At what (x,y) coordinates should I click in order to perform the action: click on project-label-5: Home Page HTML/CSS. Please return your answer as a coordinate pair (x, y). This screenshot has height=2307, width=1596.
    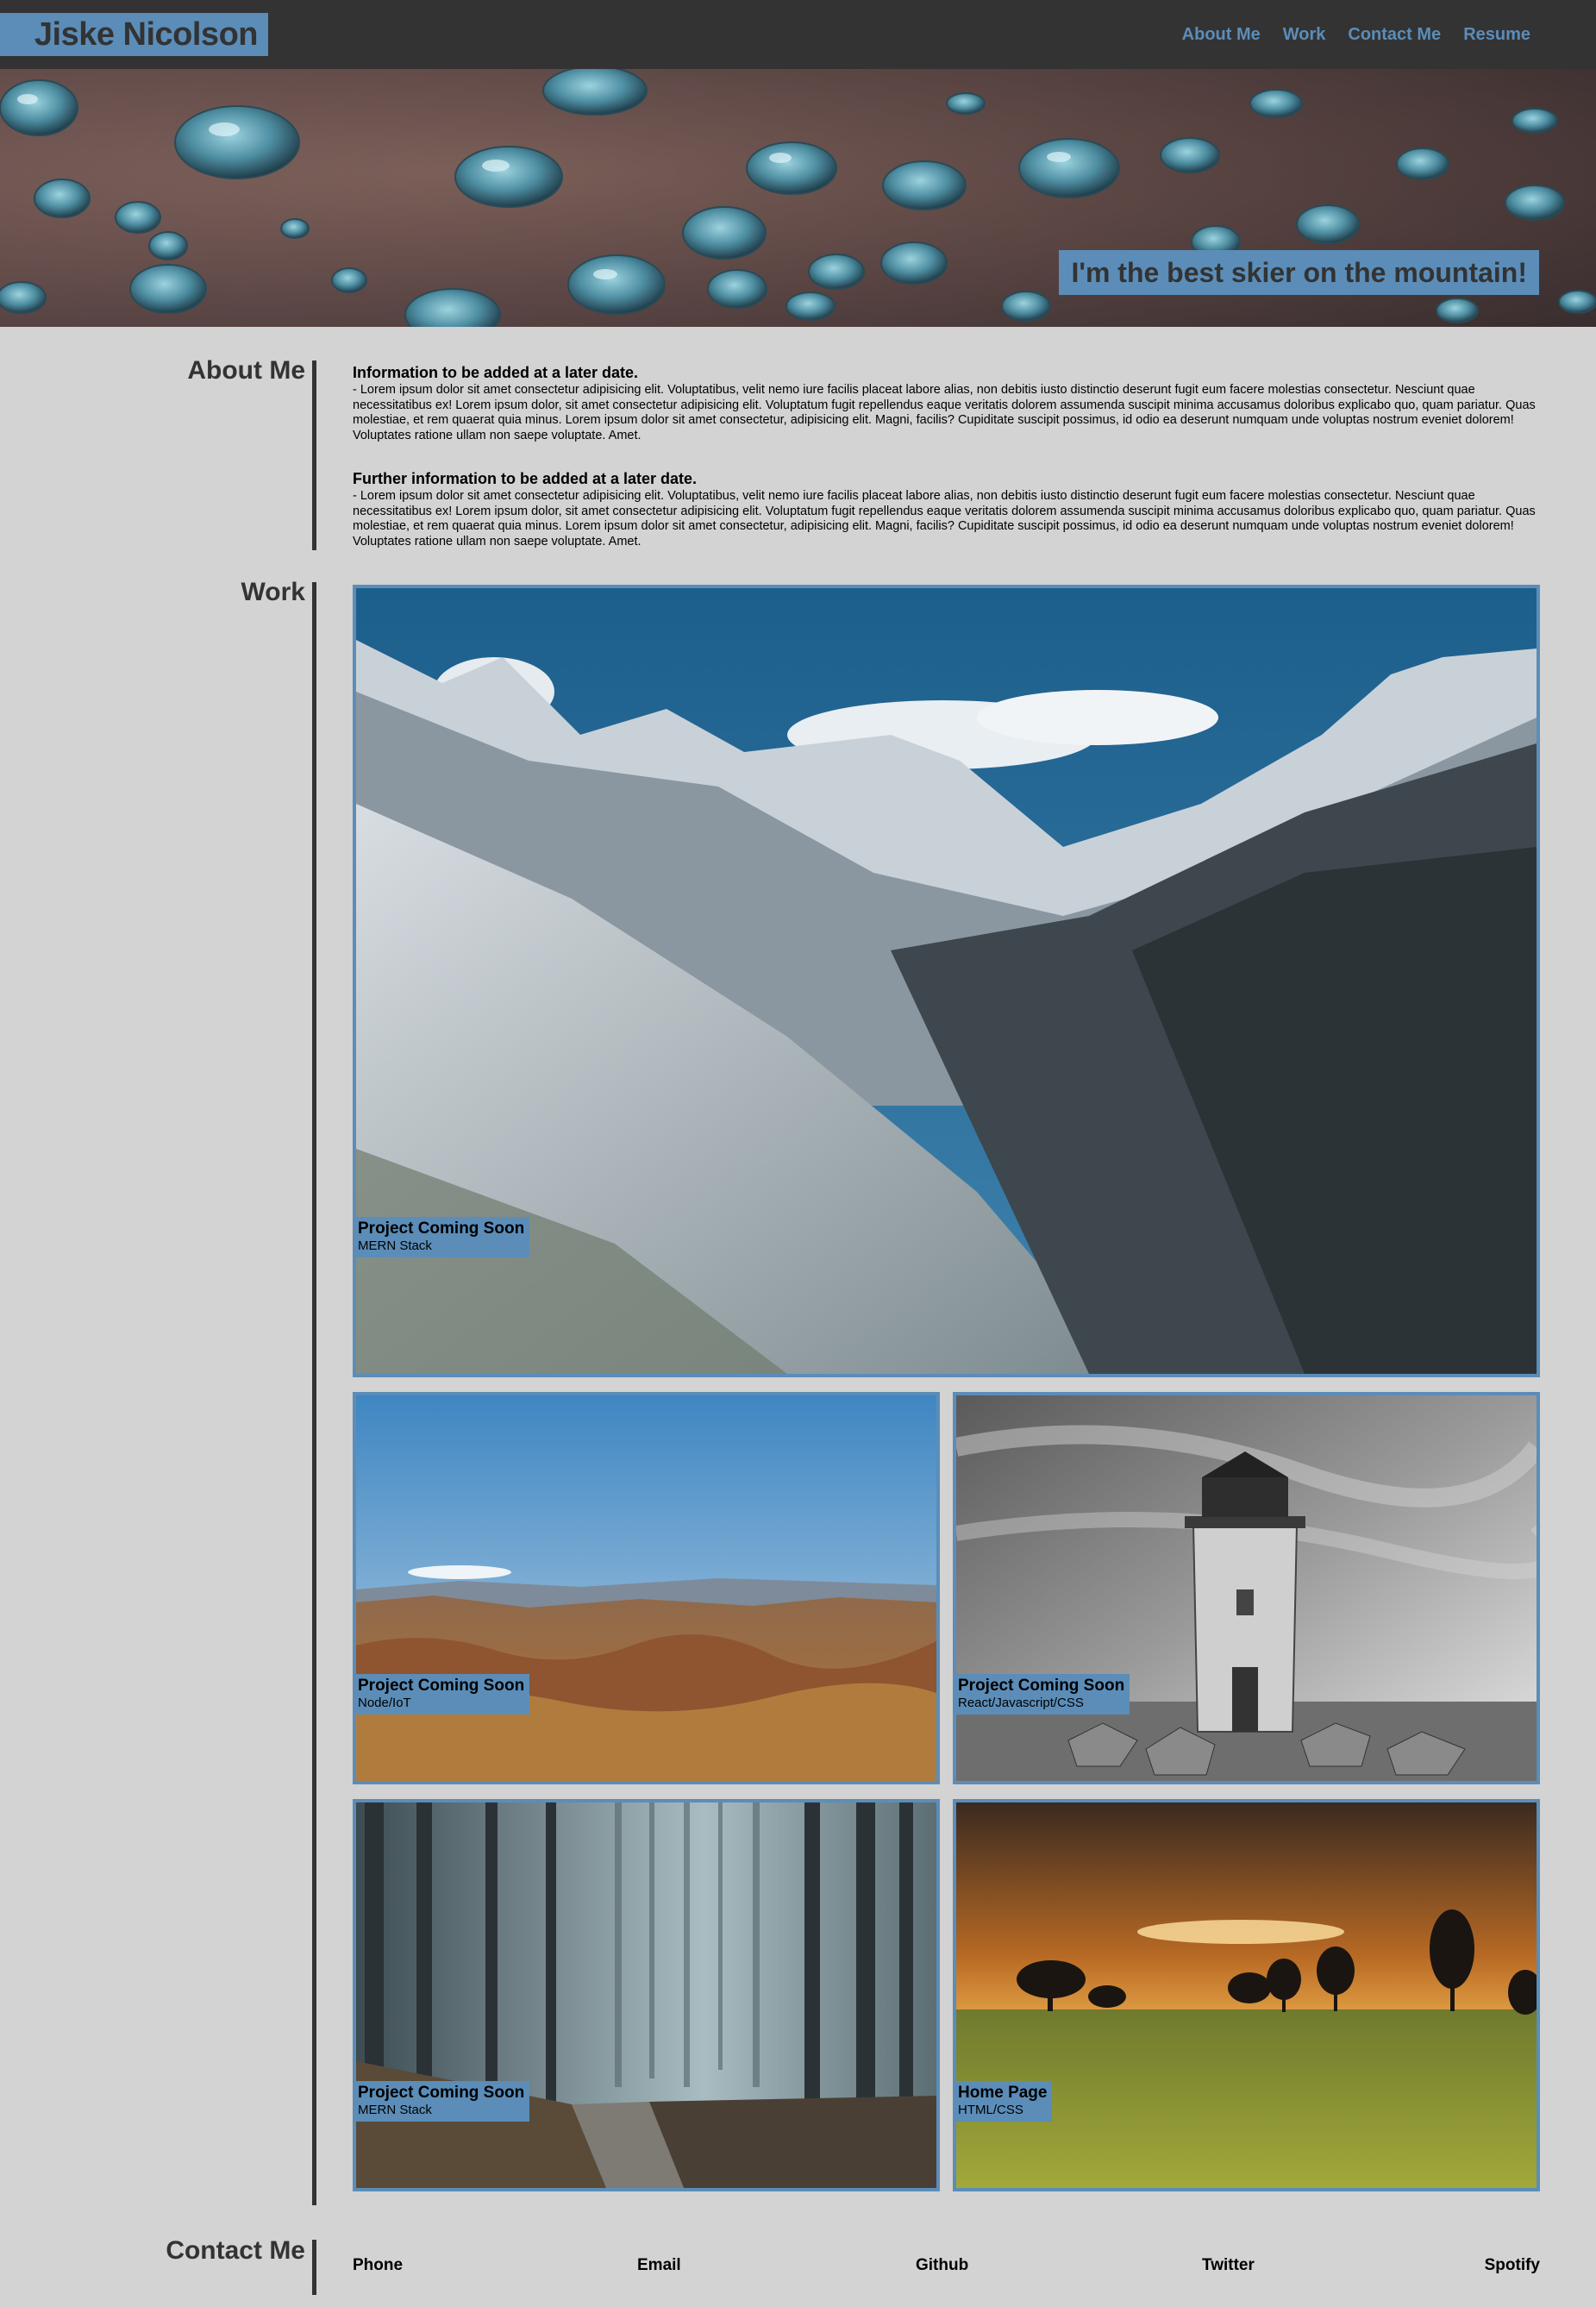
    Looking at the image, I should click on (1005, 2101).